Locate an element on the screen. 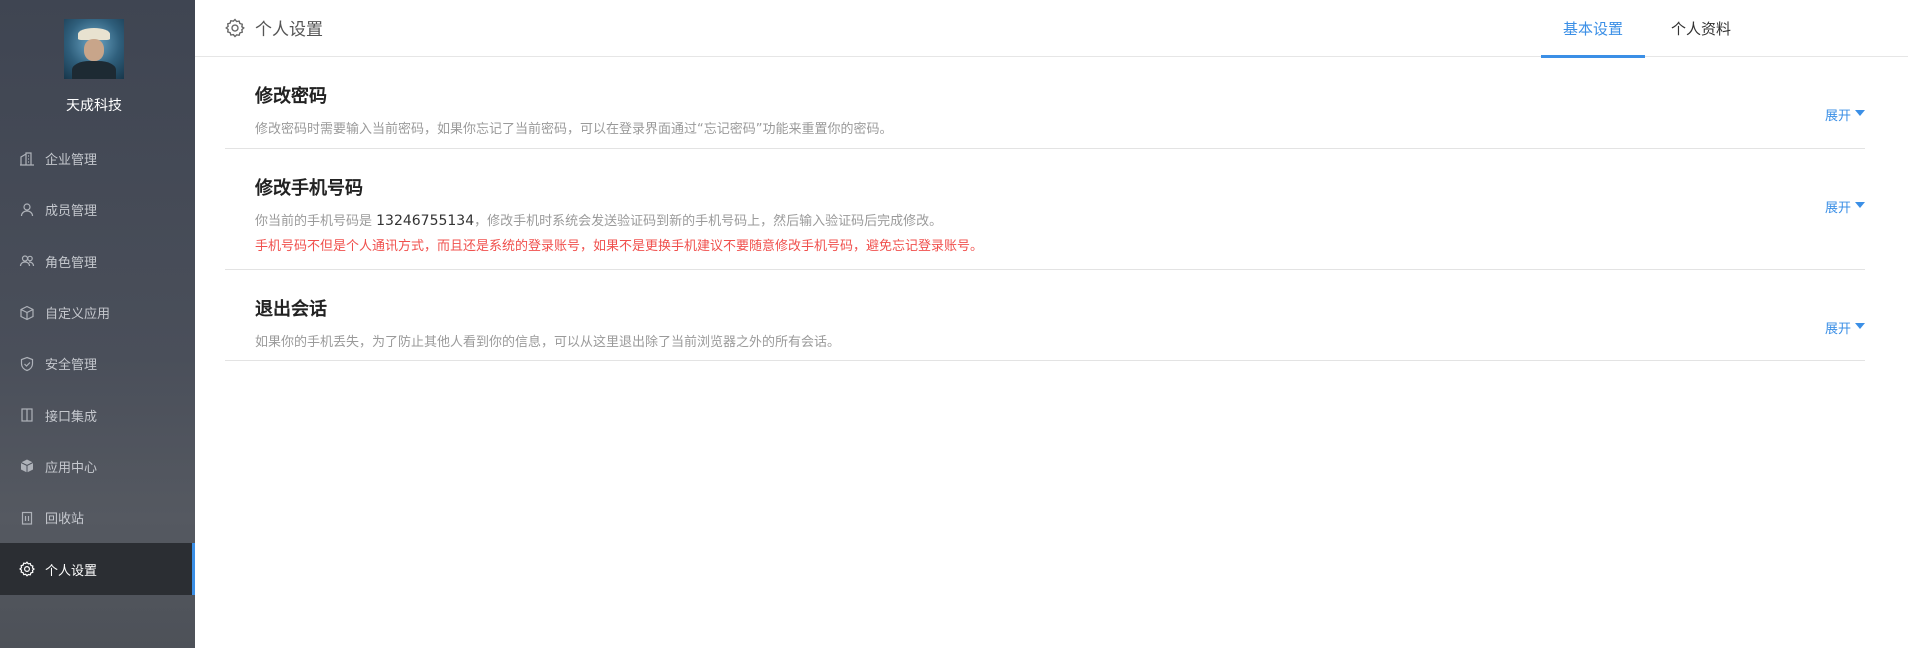  sidebar-item-label: 个人设置 is located at coordinates (71, 571).